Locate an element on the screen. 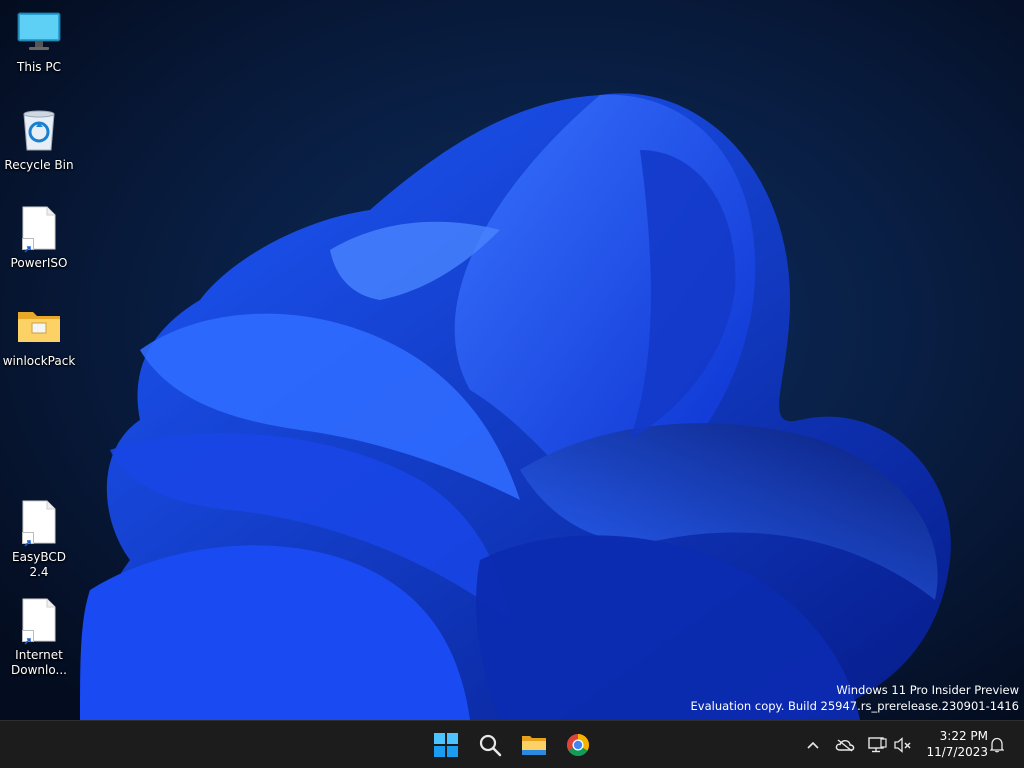  file-explorer-button is located at coordinates (534, 745).